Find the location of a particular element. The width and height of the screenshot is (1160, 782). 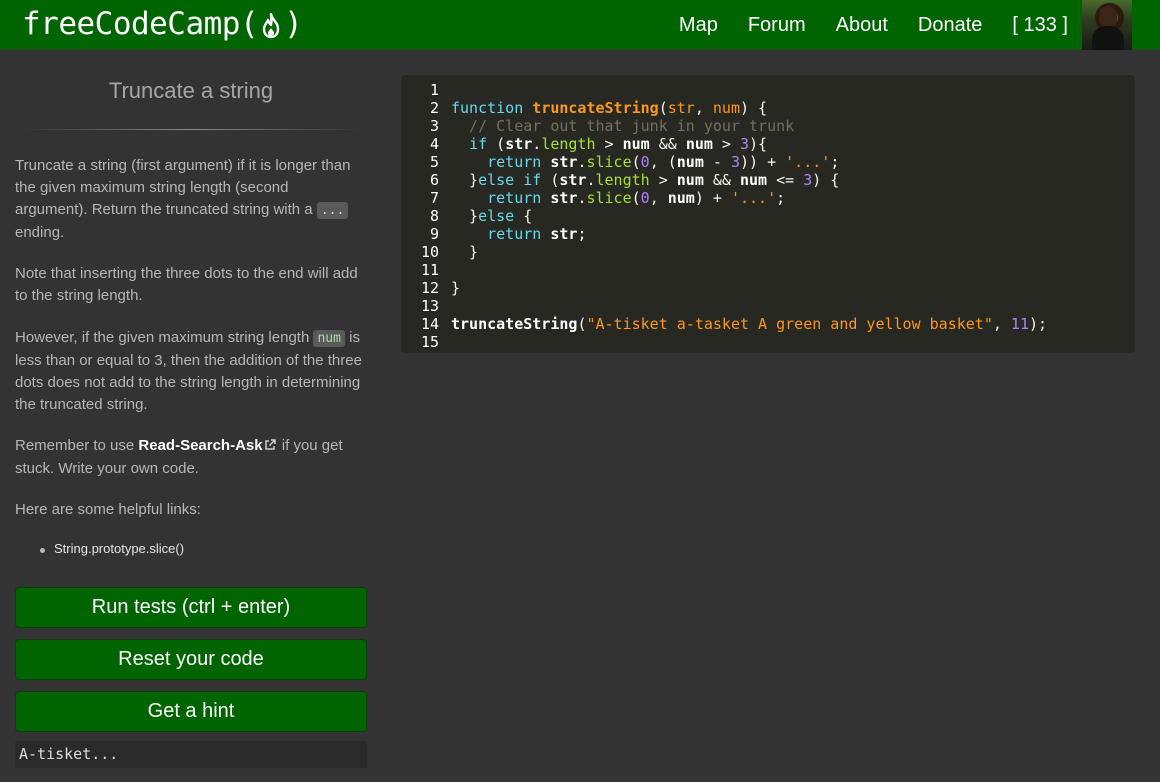

code-line: 10 } is located at coordinates (768, 252).